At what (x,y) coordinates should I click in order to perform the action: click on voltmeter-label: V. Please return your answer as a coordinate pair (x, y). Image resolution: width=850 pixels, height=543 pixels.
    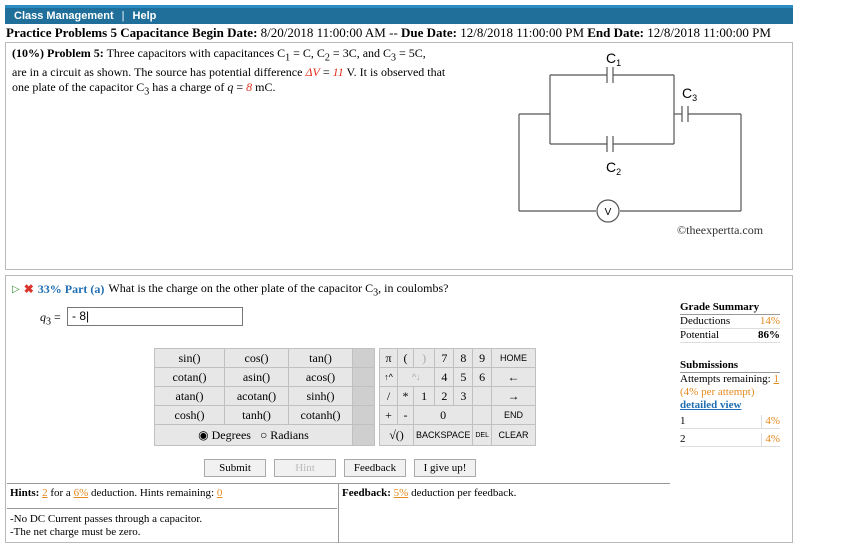
    Looking at the image, I should click on (608, 212).